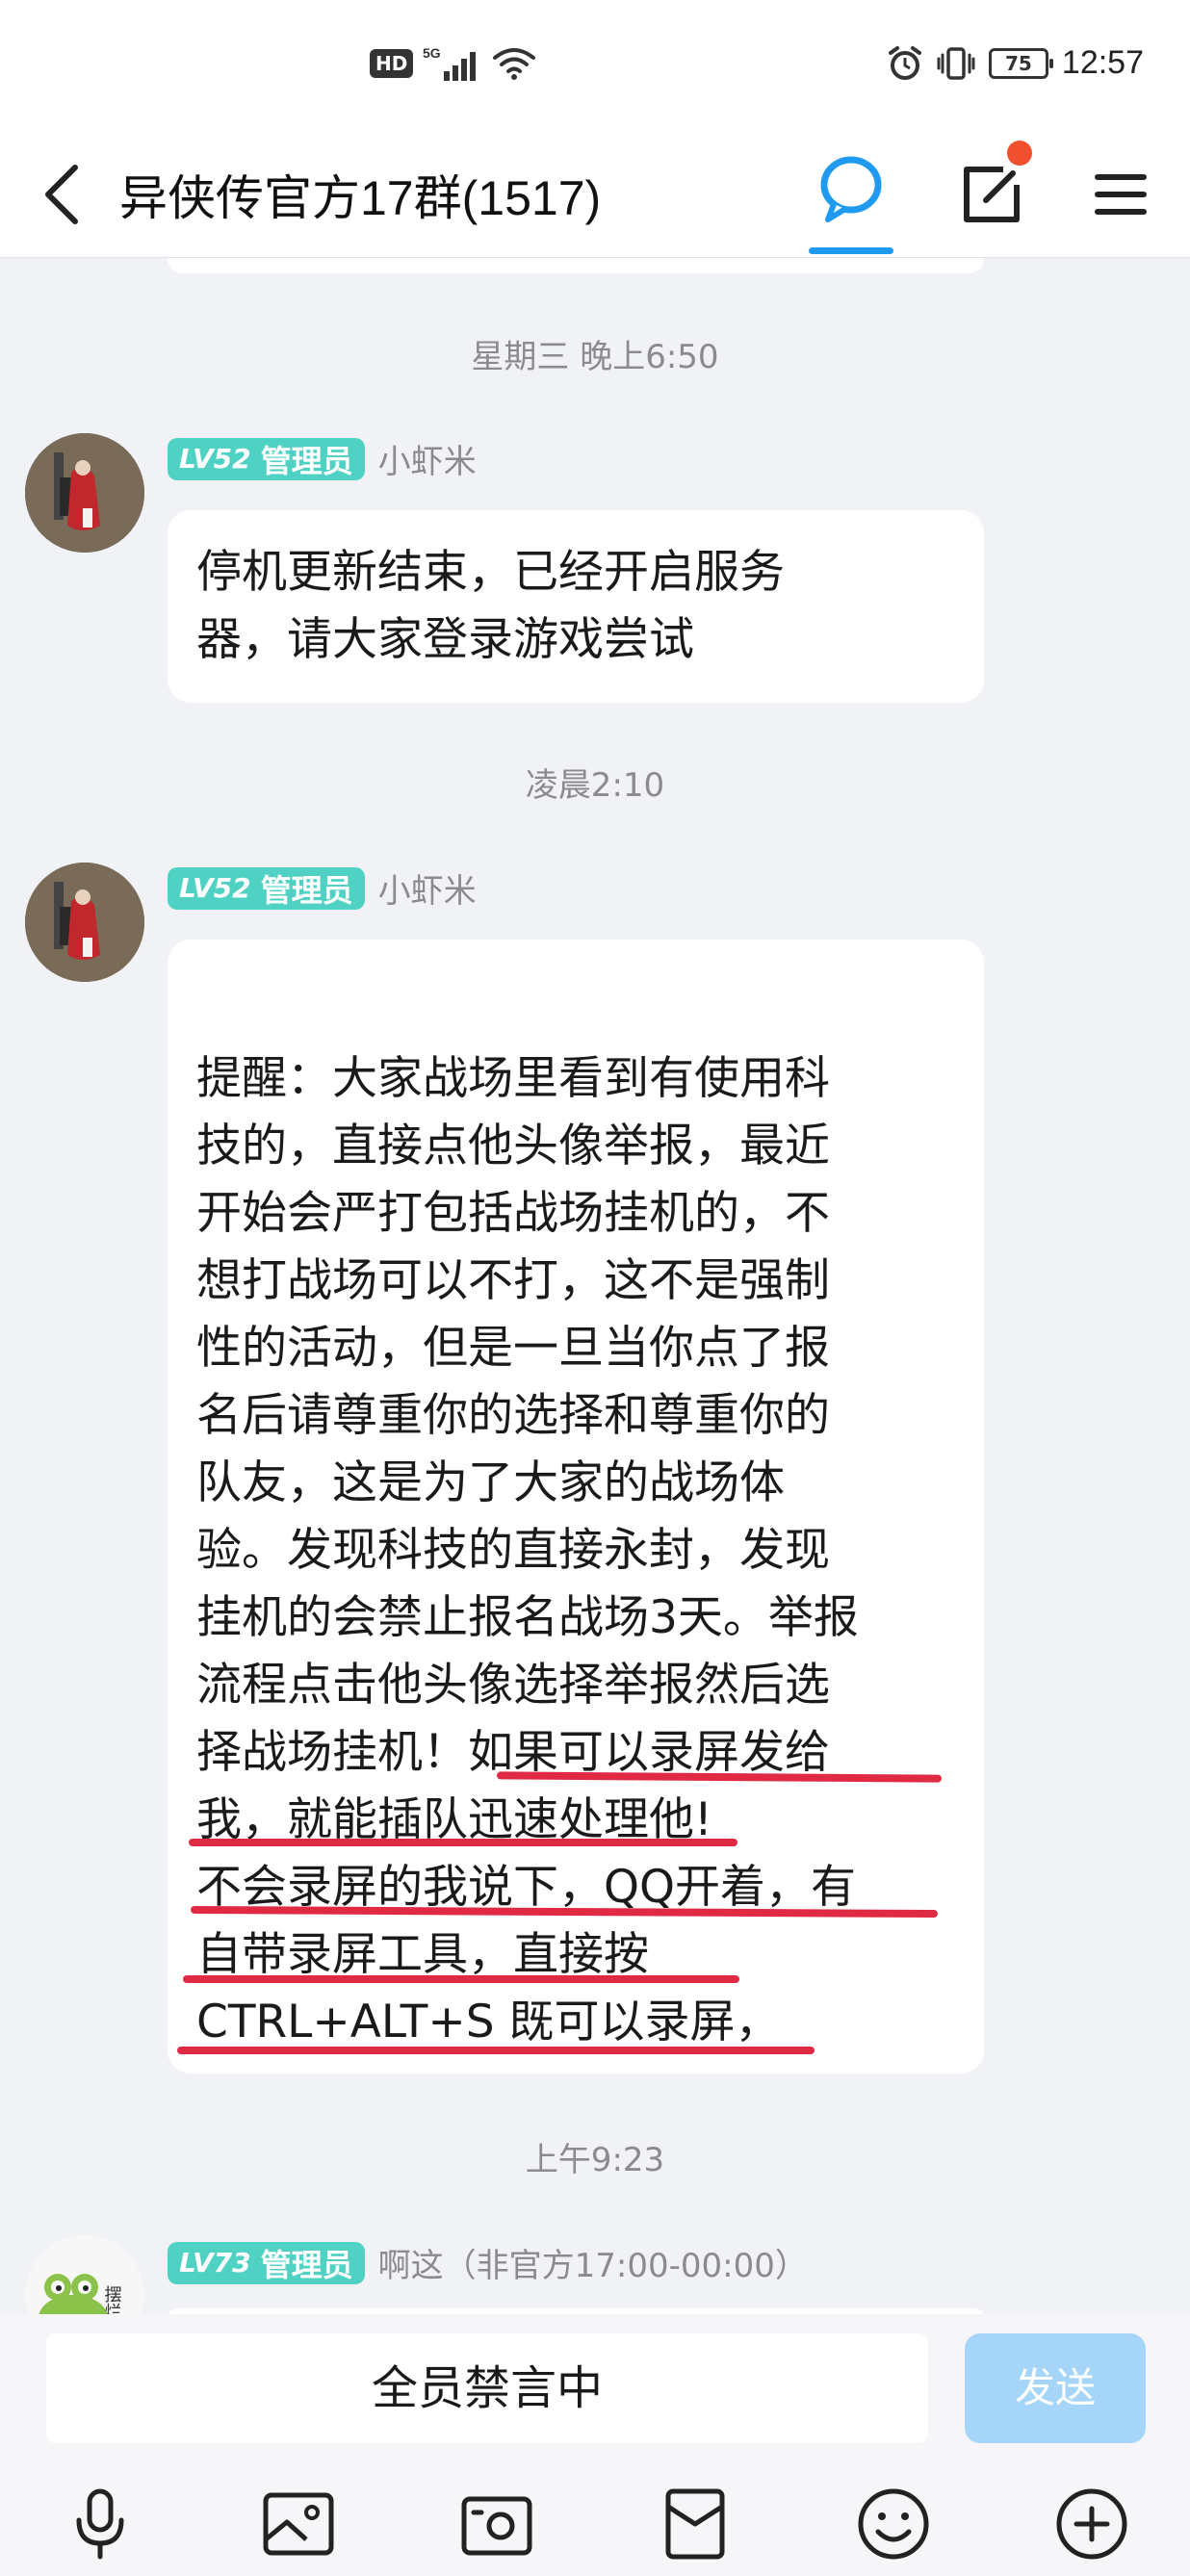 This screenshot has height=2576, width=1190. I want to click on svg-text: 5G, so click(432, 53).